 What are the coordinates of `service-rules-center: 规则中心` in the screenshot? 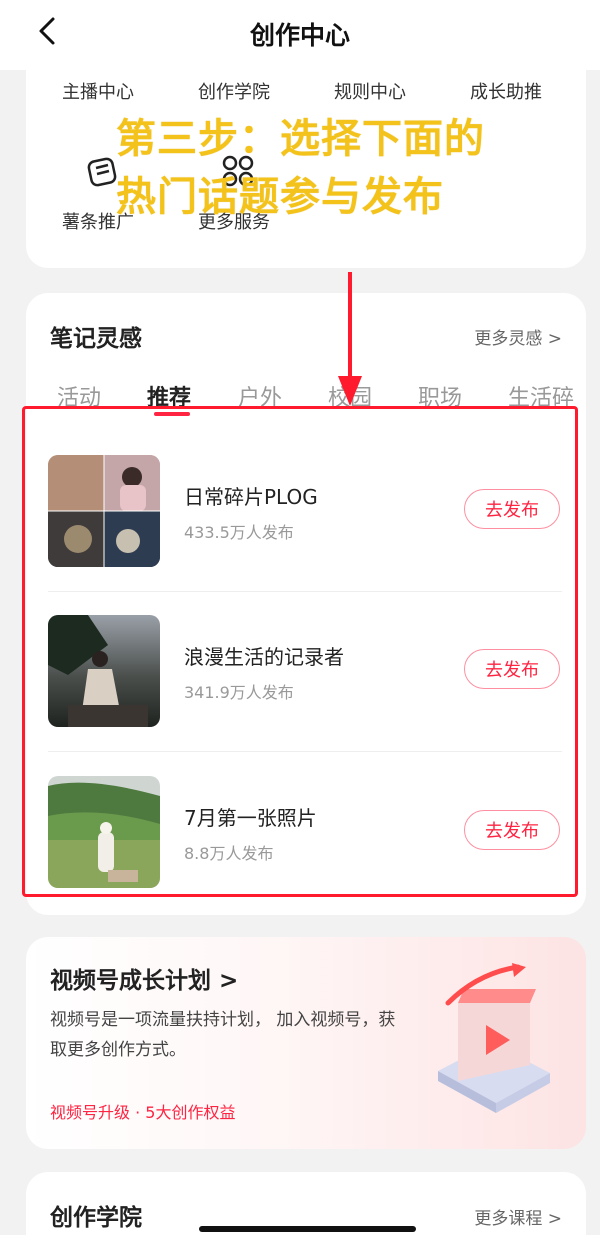 It's located at (370, 91).